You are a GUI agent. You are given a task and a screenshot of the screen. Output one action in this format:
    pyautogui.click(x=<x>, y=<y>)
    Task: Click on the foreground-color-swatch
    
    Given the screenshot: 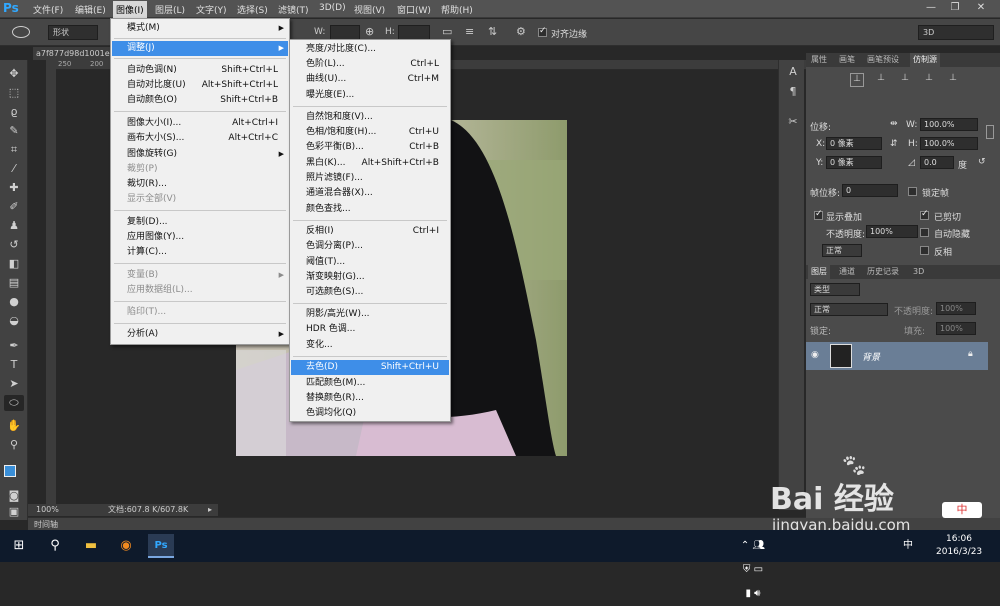 What is the action you would take?
    pyautogui.click(x=10, y=471)
    